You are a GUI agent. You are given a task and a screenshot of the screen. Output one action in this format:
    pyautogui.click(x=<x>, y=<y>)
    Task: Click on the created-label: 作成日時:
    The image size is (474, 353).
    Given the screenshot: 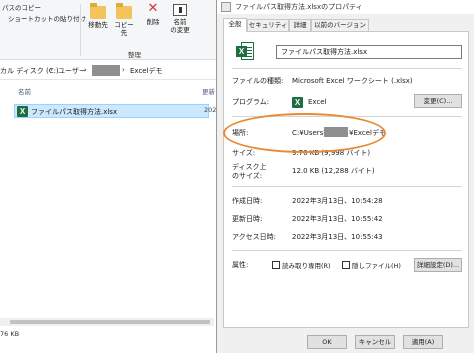 What is the action you would take?
    pyautogui.click(x=247, y=201)
    